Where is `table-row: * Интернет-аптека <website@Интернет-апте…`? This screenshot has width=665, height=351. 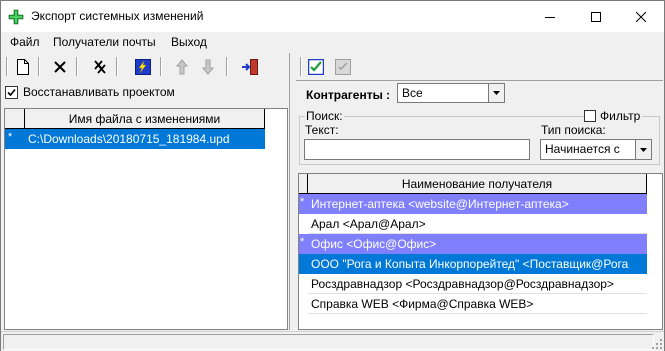 table-row: * Интернет-аптека <website@Интернет-апте… is located at coordinates (473, 204).